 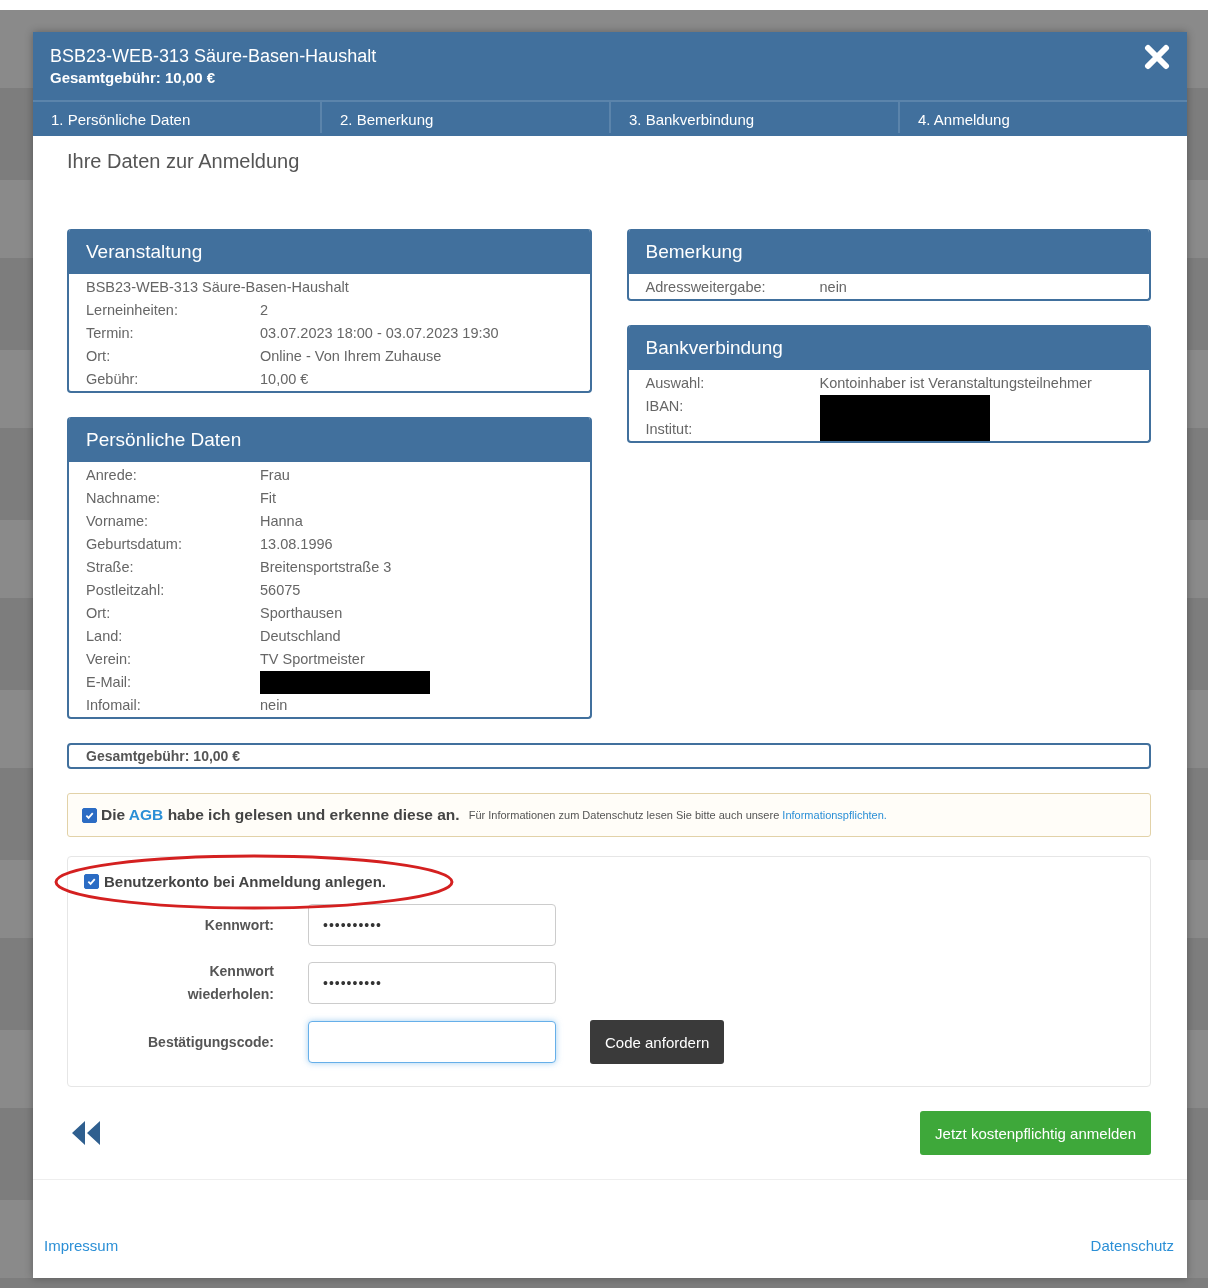 What do you see at coordinates (956, 383) in the screenshot?
I see `field-value: Kontoinhaber ist Veranstaltungsteilnehmer` at bounding box center [956, 383].